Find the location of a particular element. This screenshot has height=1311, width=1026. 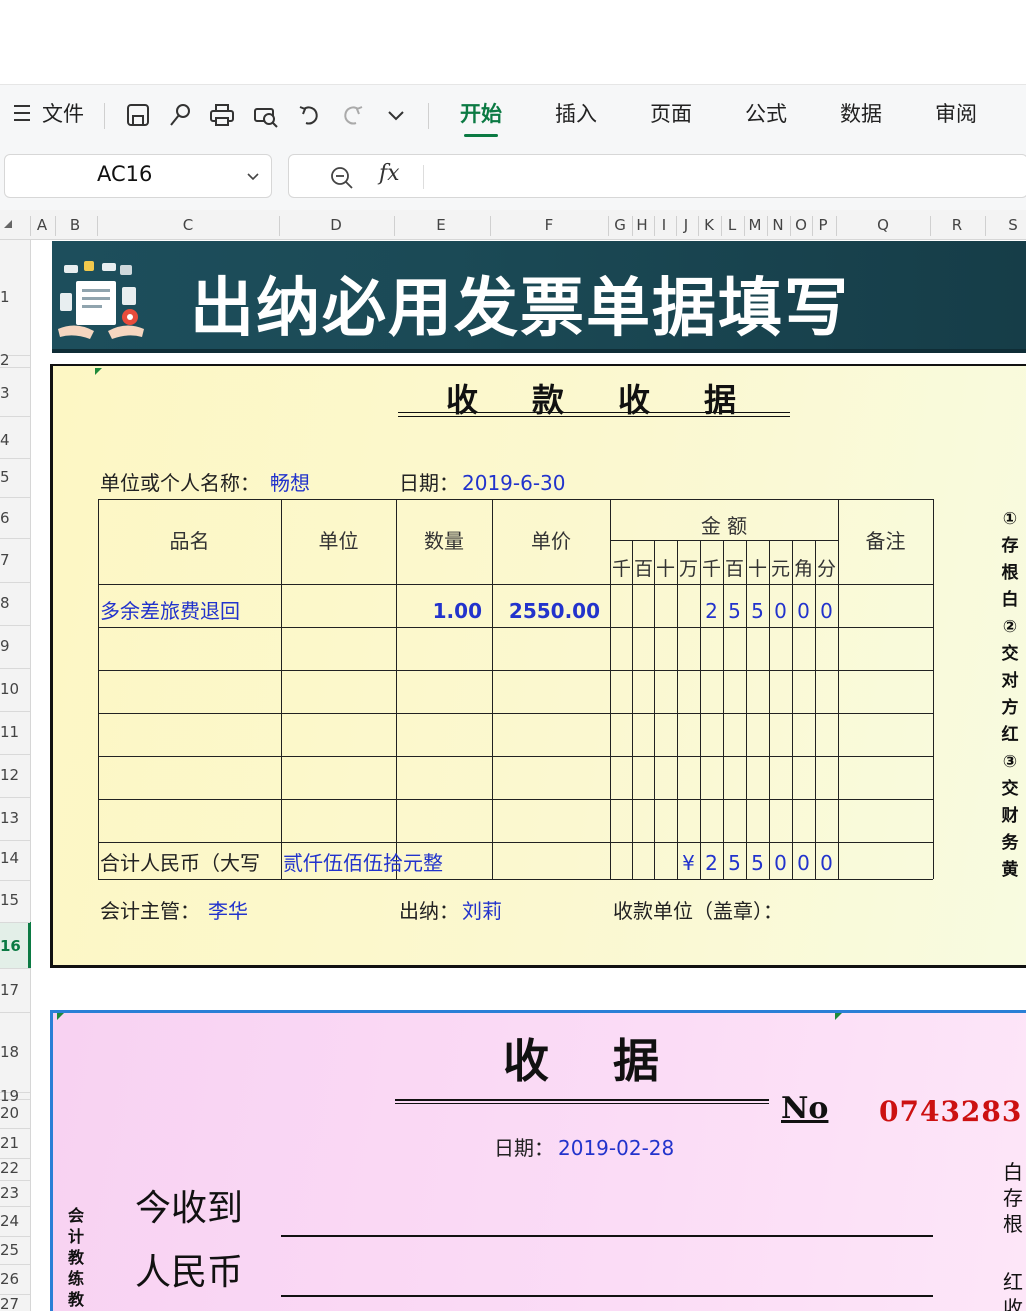

voucher-date-value: 2019-02-28 is located at coordinates (616, 1148).